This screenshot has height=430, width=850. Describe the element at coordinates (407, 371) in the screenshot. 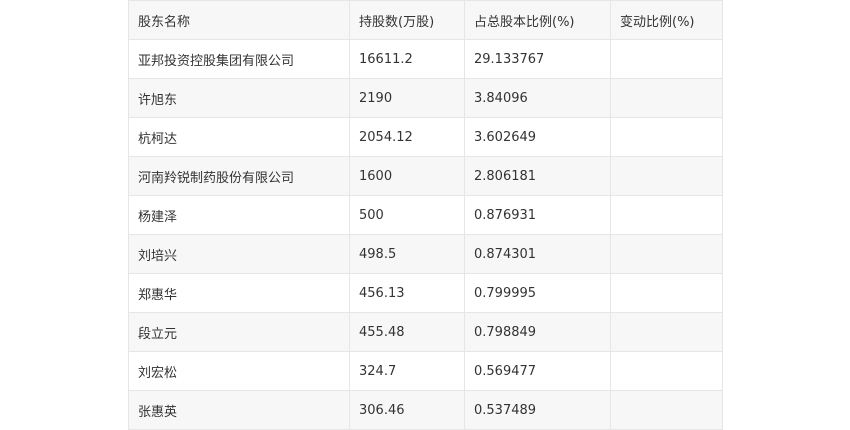

I see `cell-shares-held: 324.7` at that location.